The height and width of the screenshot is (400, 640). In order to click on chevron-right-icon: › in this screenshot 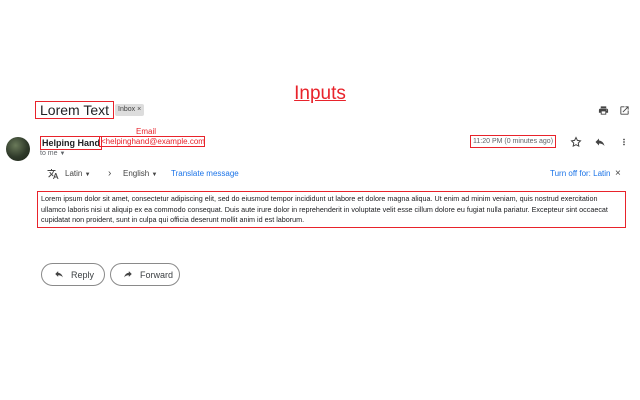, I will do `click(110, 173)`.